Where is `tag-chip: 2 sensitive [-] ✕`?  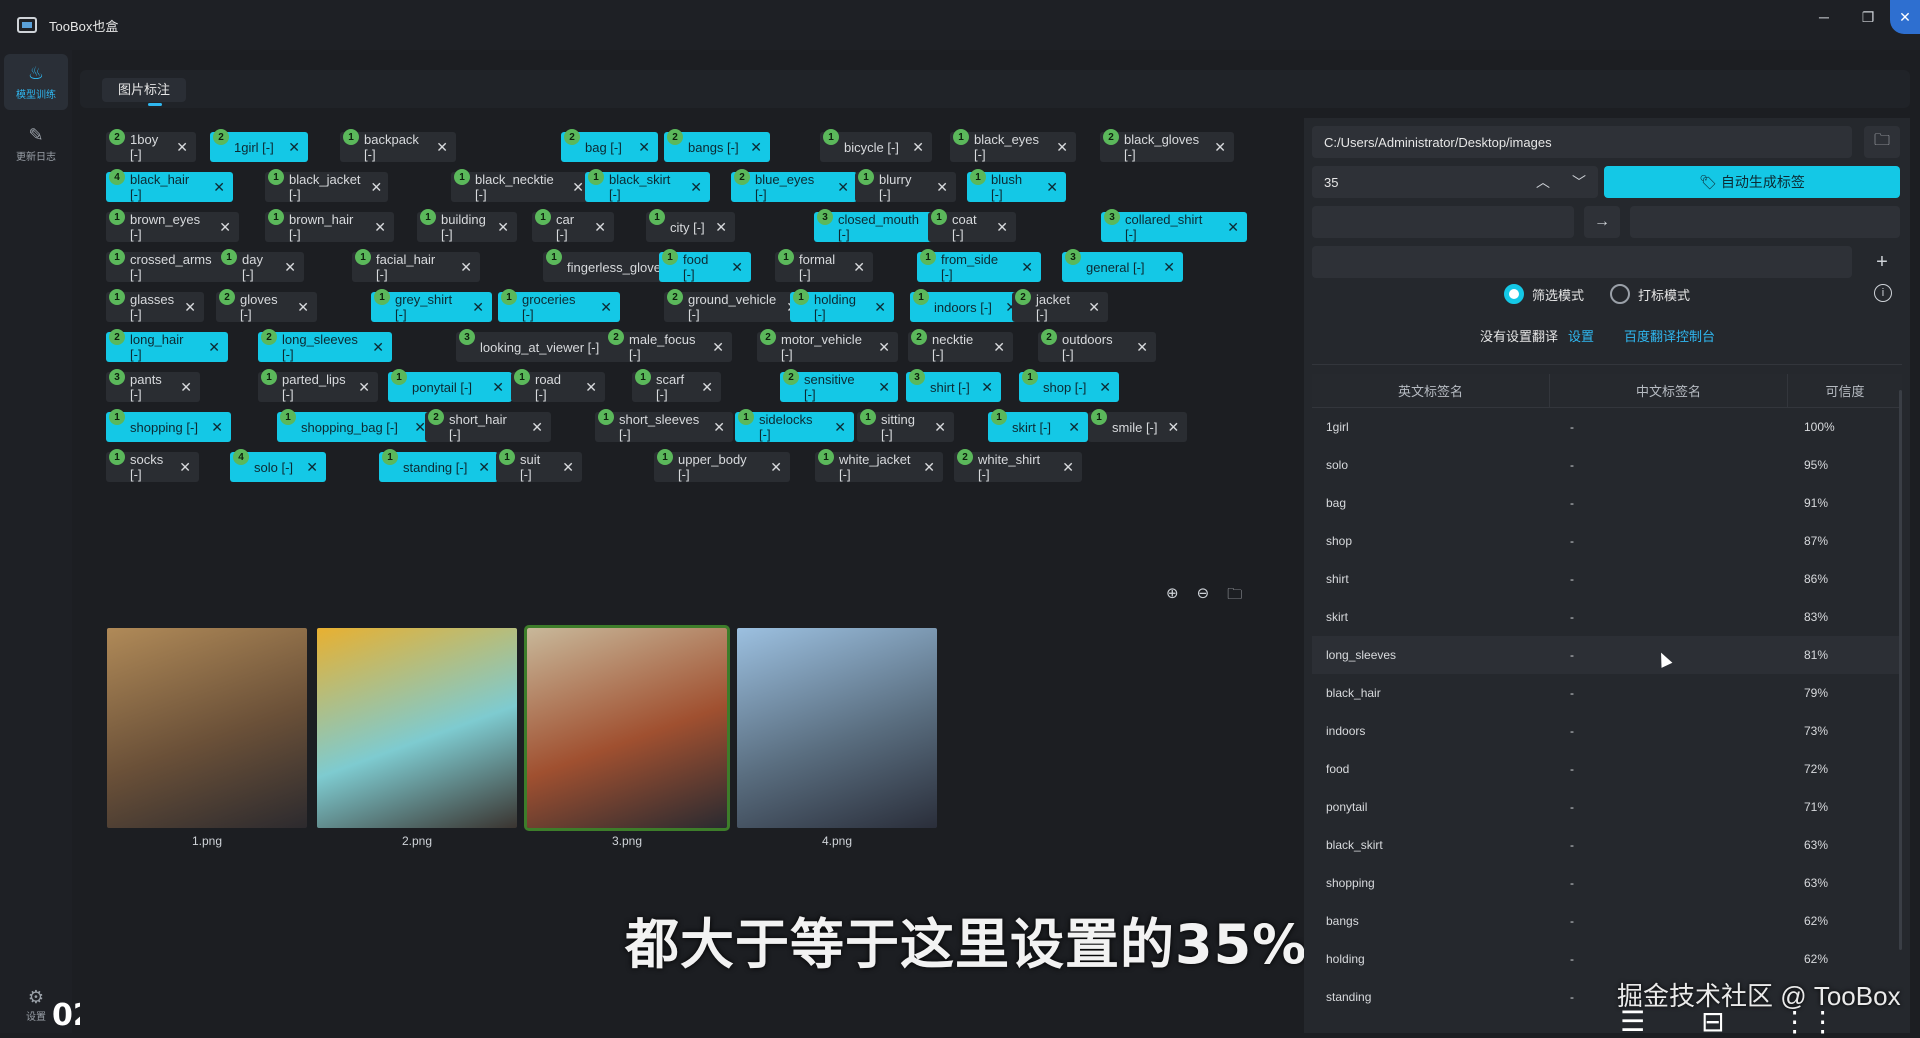
tag-chip: 2 sensitive [-] ✕ is located at coordinates (839, 385).